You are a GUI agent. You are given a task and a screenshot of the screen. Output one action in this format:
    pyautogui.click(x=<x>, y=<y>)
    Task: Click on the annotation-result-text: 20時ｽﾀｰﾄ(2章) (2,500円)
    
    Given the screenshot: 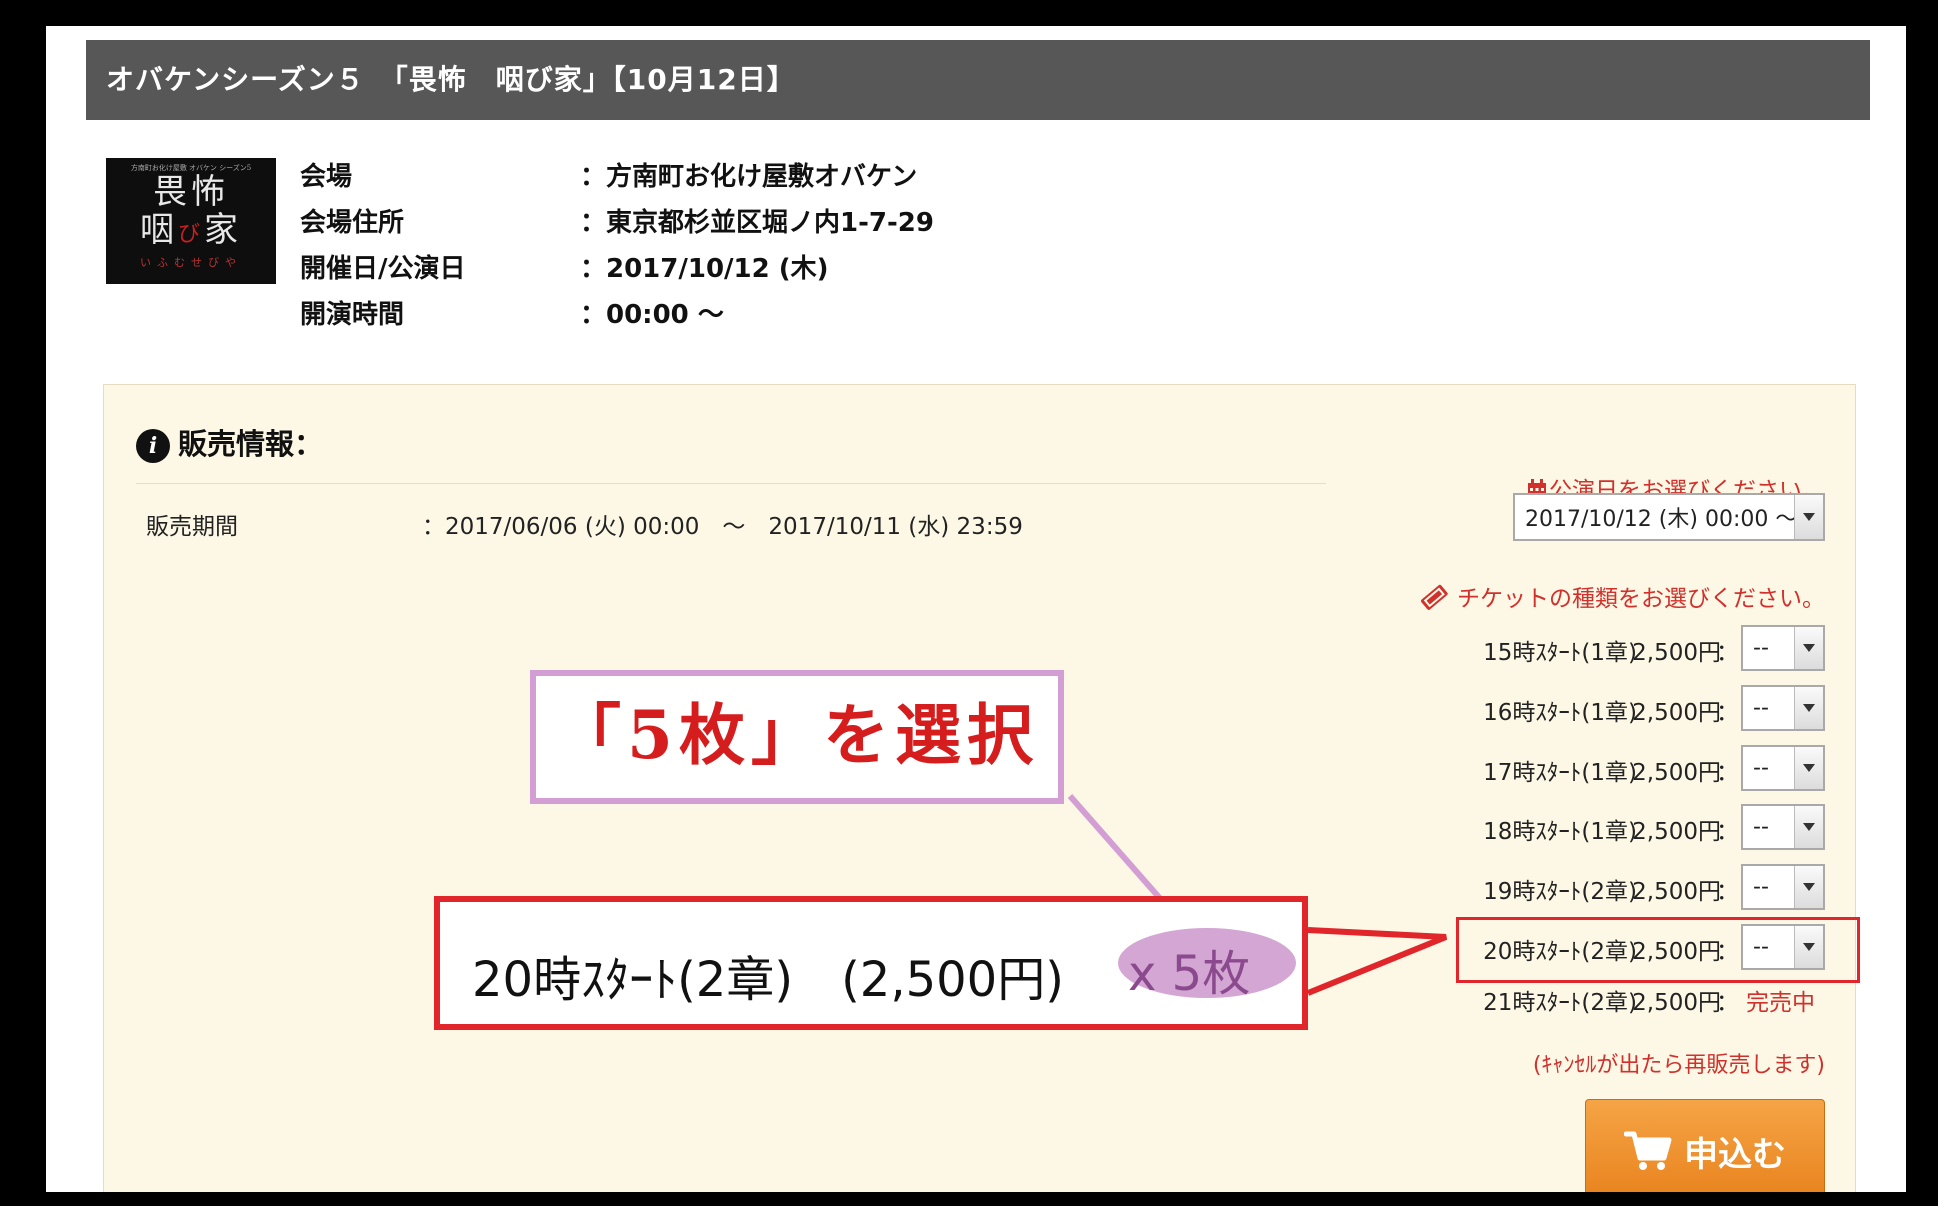 What is the action you would take?
    pyautogui.click(x=768, y=980)
    